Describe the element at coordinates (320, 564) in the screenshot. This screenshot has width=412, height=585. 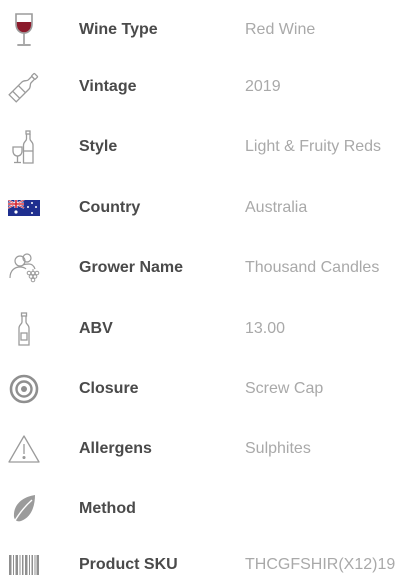
I see `spec-value: THCGFSHIR(X12)19` at that location.